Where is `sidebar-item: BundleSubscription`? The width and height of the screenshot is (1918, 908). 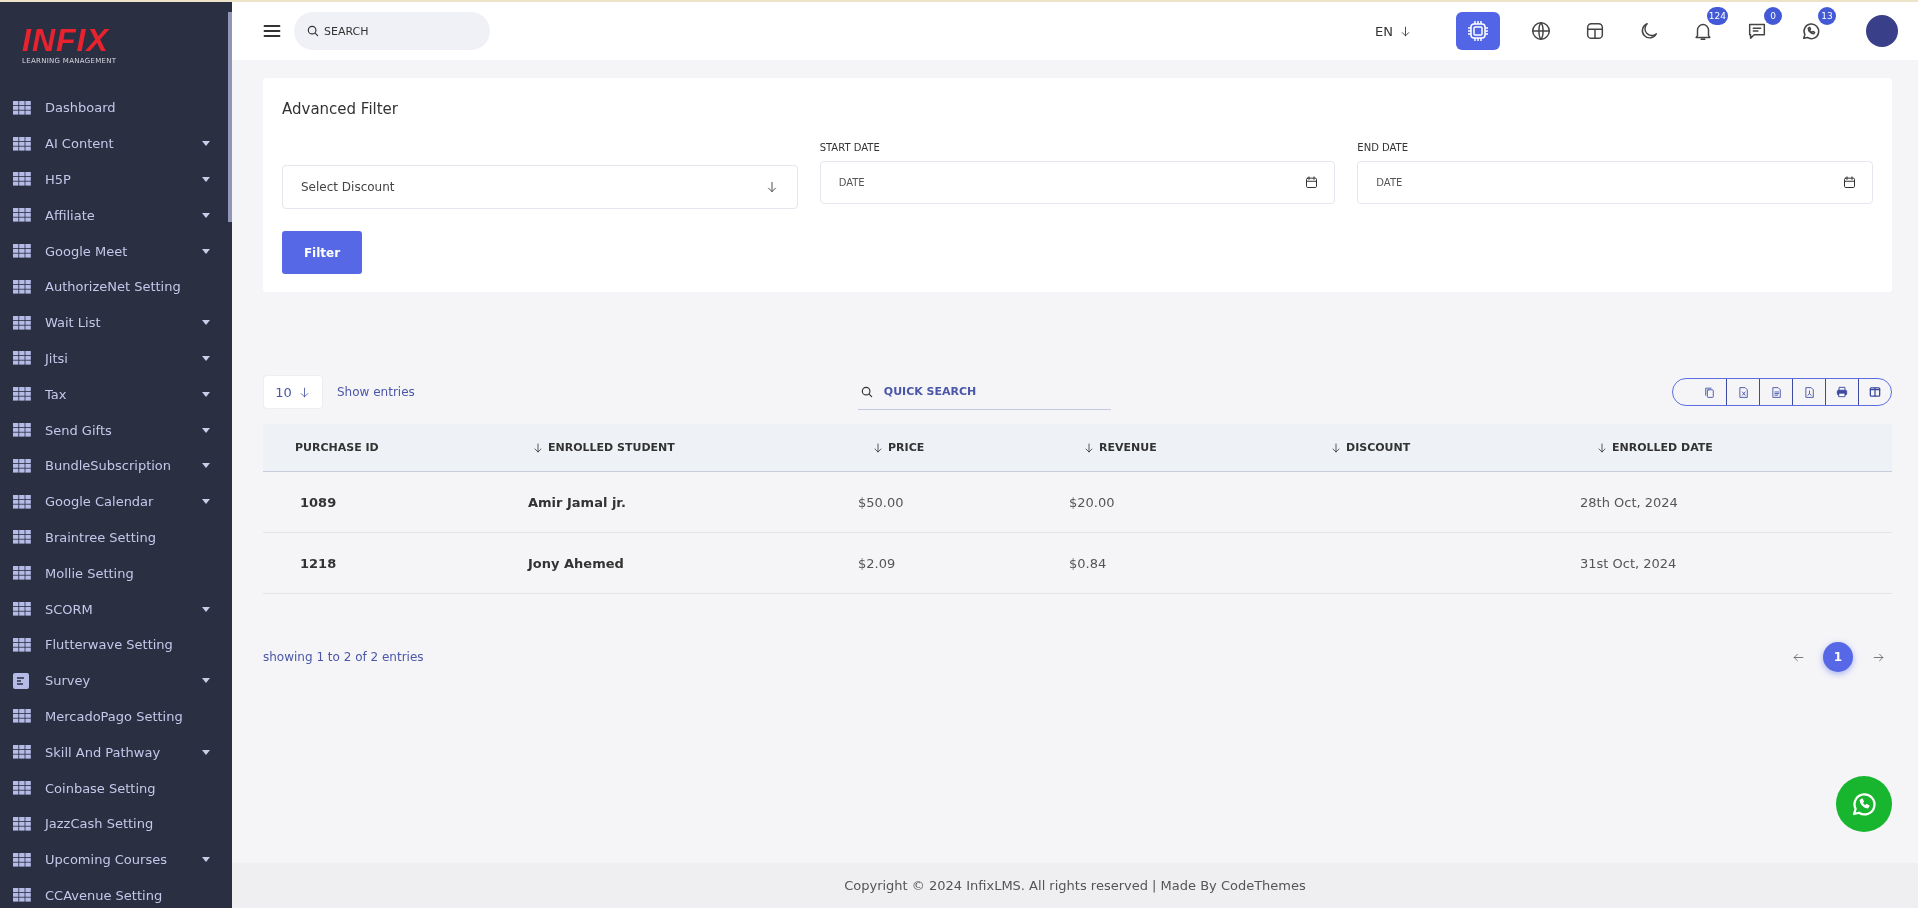
sidebar-item: BundleSubscription is located at coordinates (116, 465).